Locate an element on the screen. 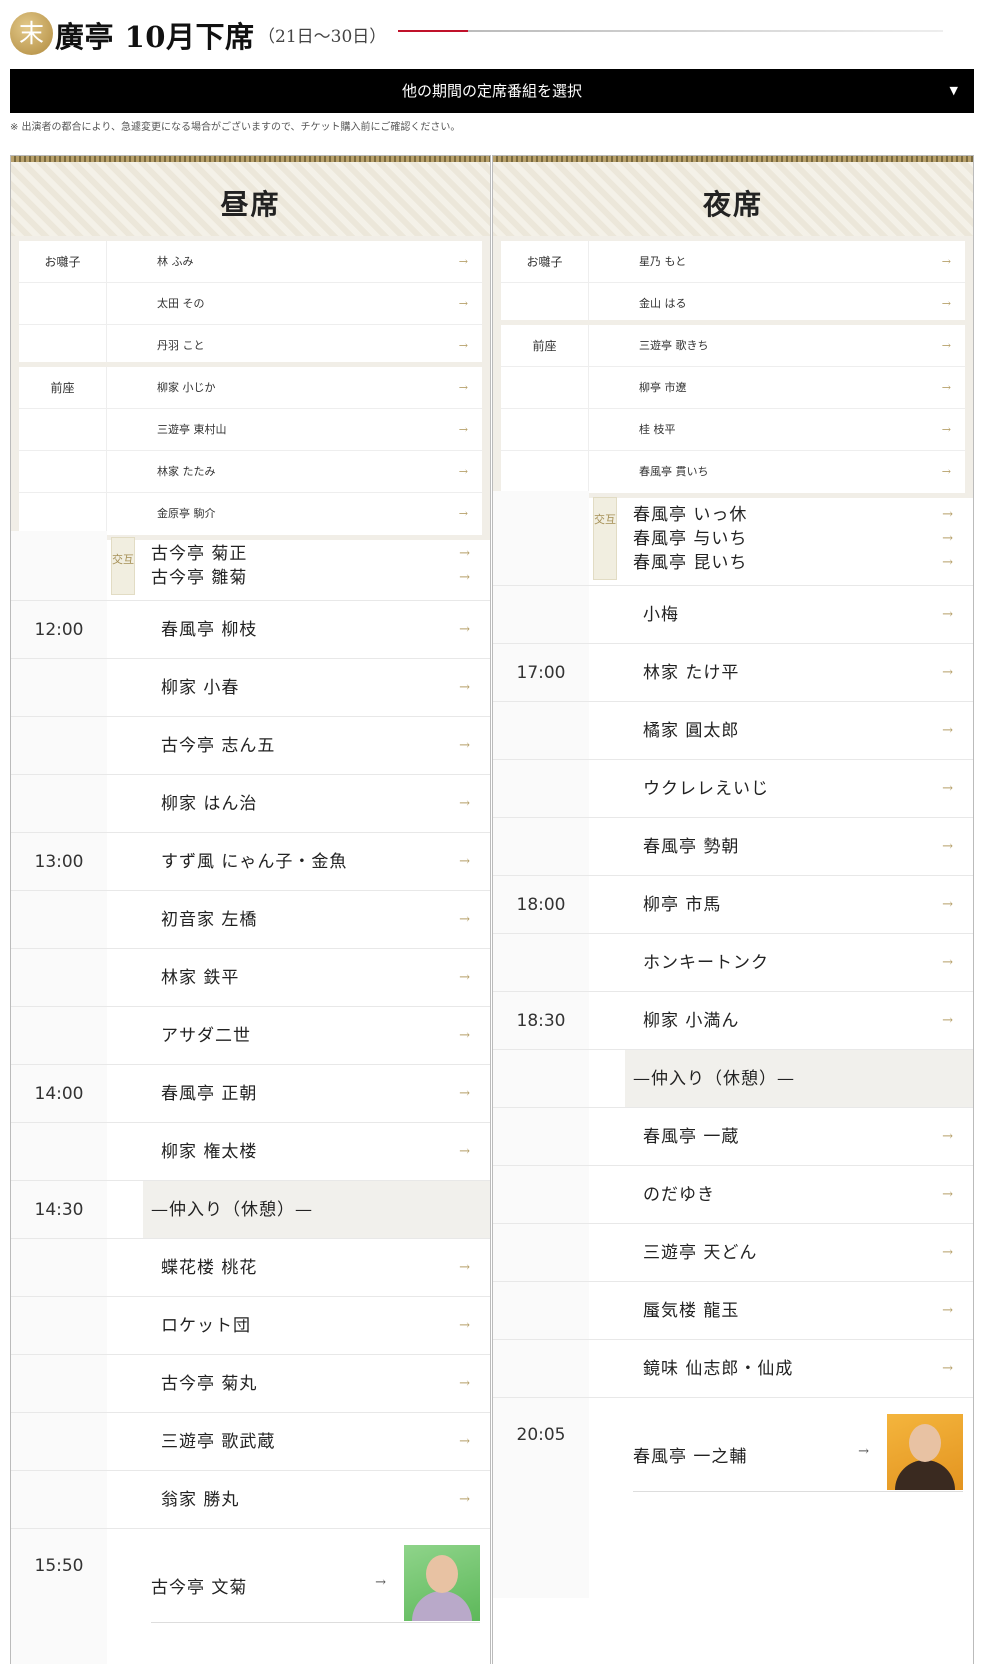 The height and width of the screenshot is (1664, 984). night-performer-name: 金山 はる is located at coordinates (663, 304).